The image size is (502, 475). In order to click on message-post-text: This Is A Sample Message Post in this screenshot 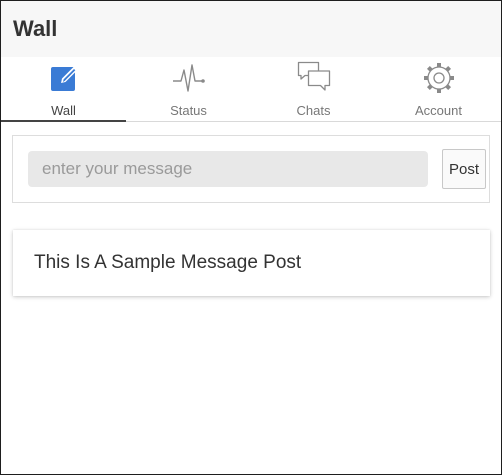, I will do `click(168, 262)`.